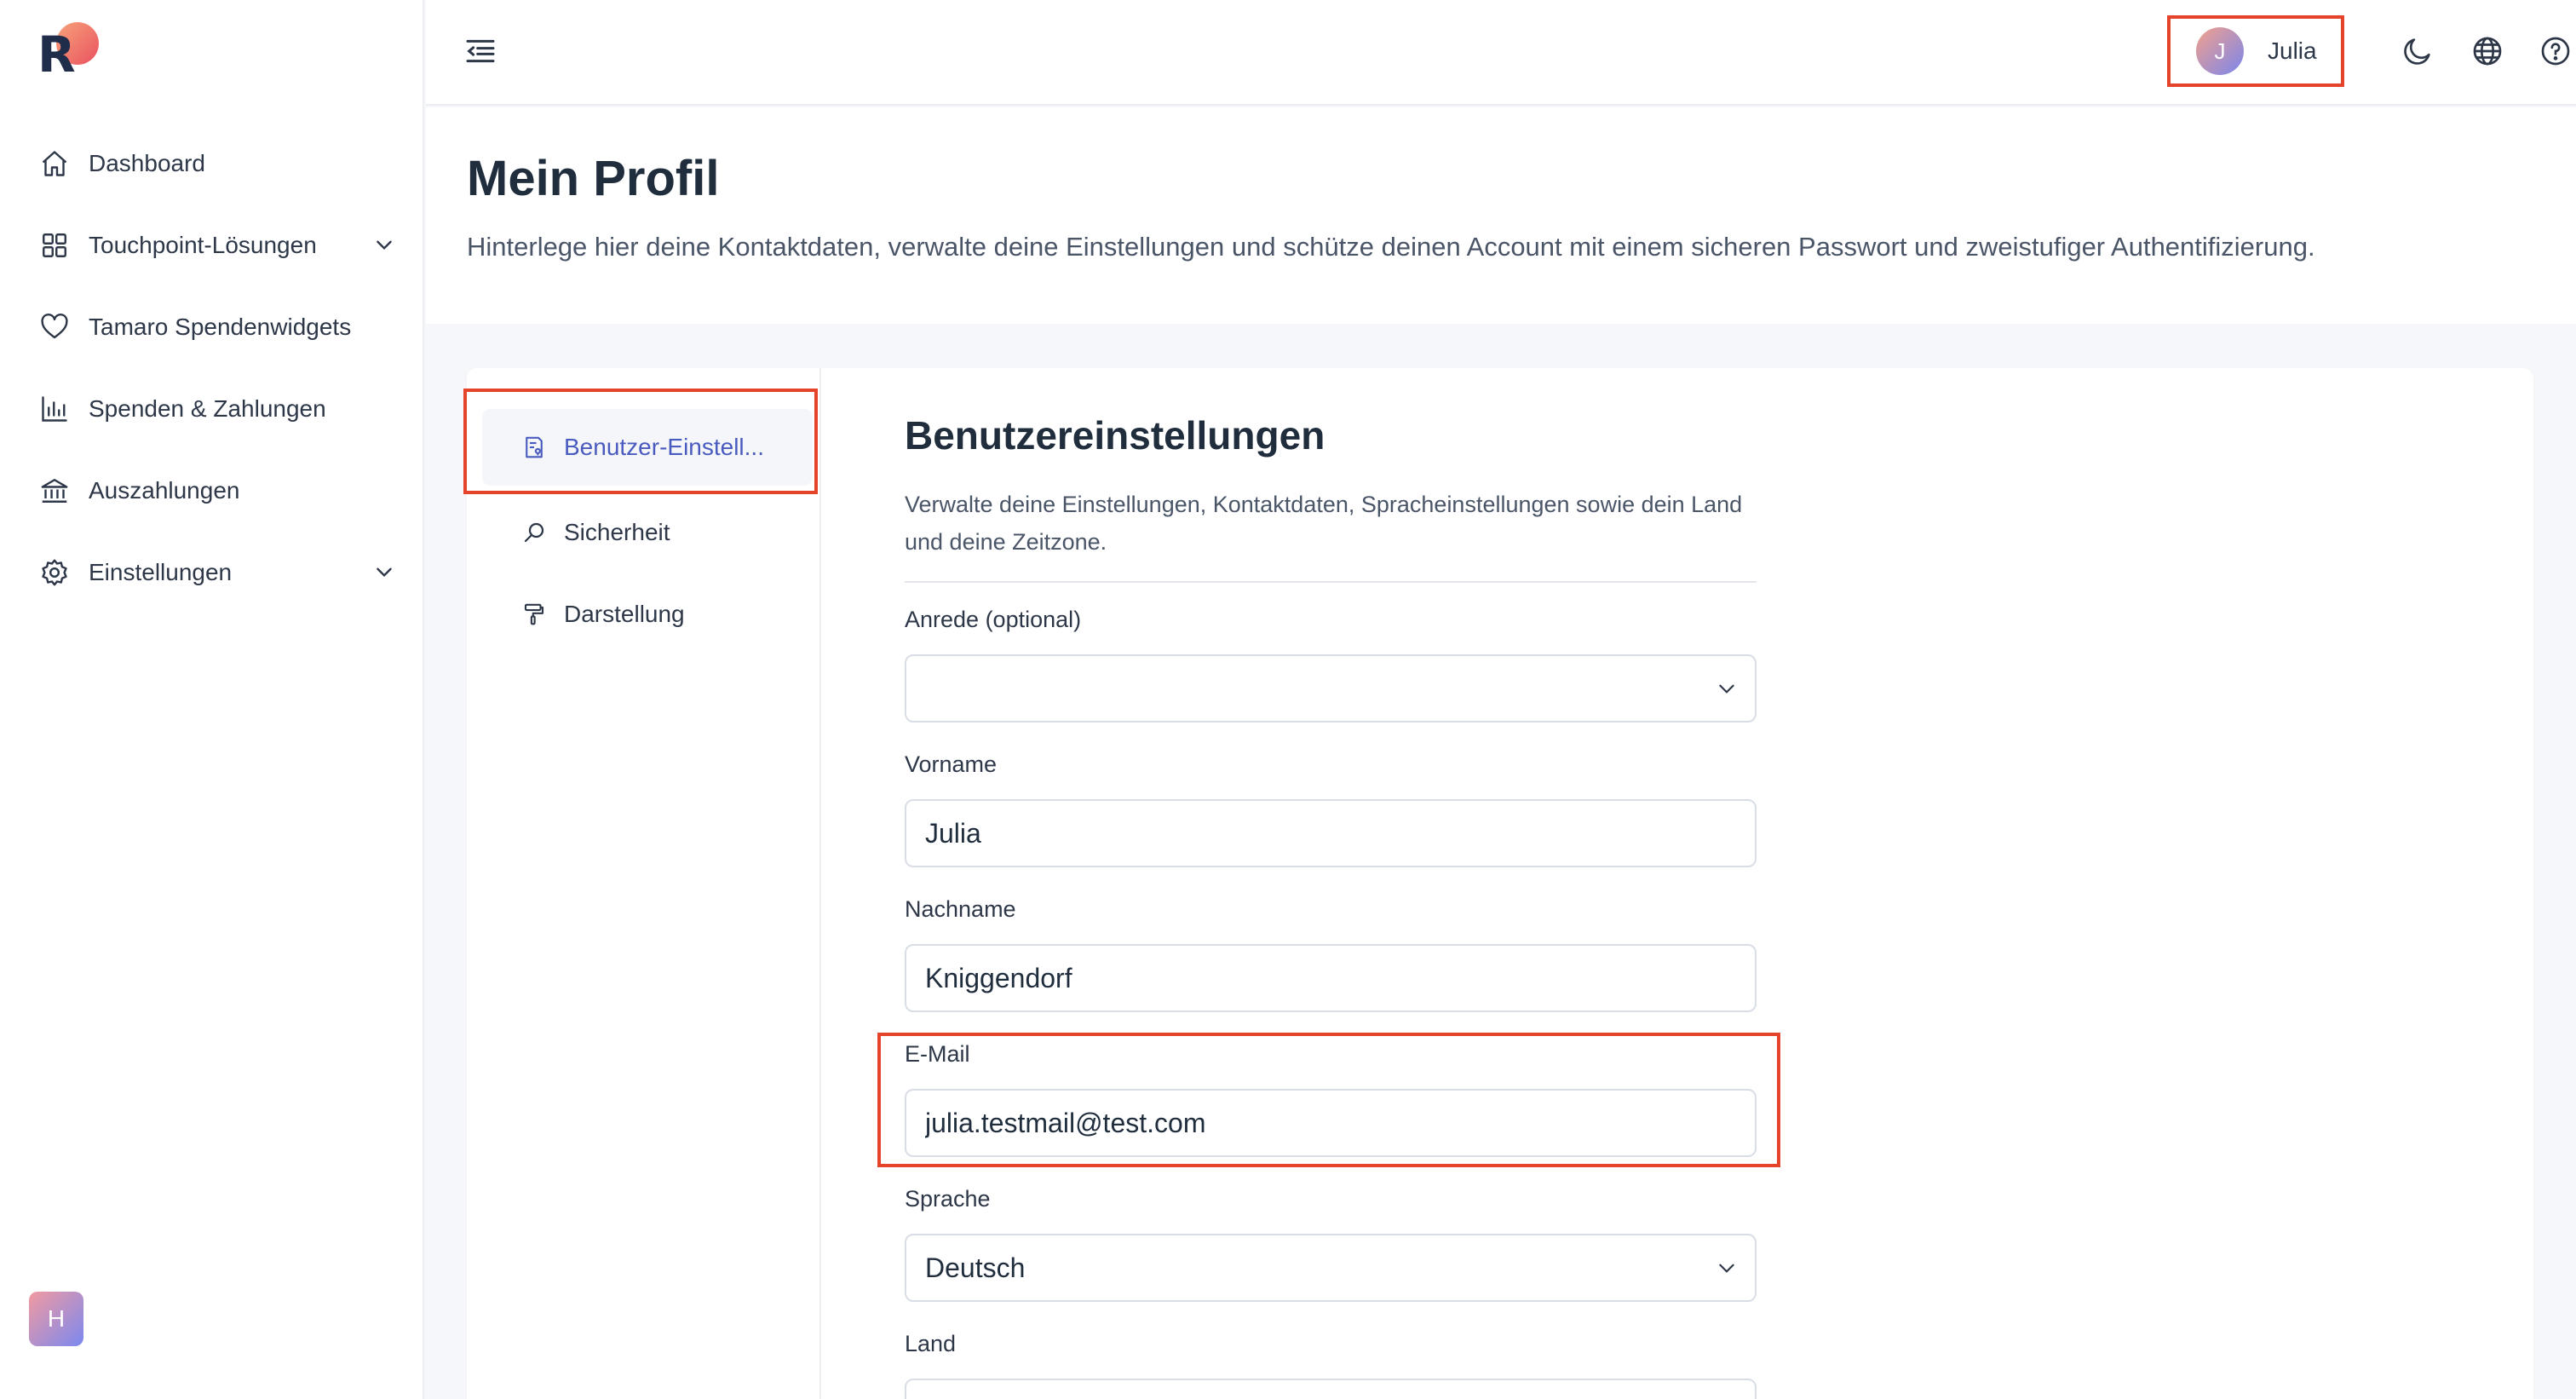  Describe the element at coordinates (1331, 582) in the screenshot. I see `divider` at that location.